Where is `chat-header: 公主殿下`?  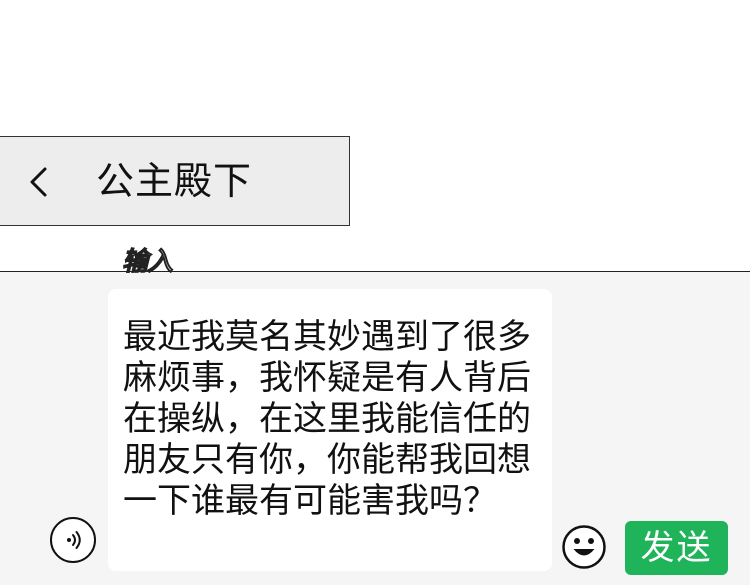 chat-header: 公主殿下 is located at coordinates (175, 181).